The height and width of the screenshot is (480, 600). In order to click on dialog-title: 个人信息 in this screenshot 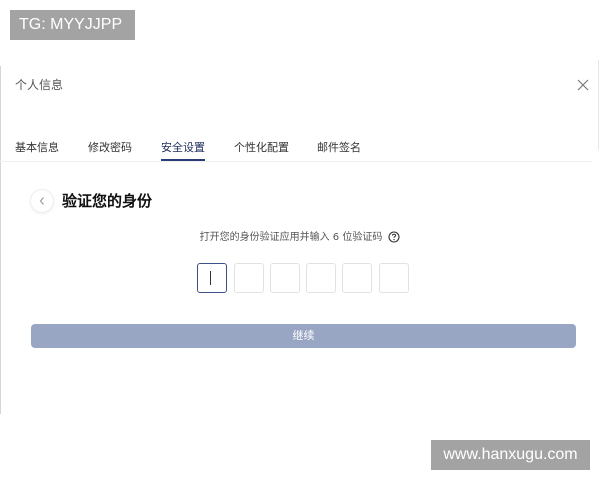, I will do `click(39, 85)`.